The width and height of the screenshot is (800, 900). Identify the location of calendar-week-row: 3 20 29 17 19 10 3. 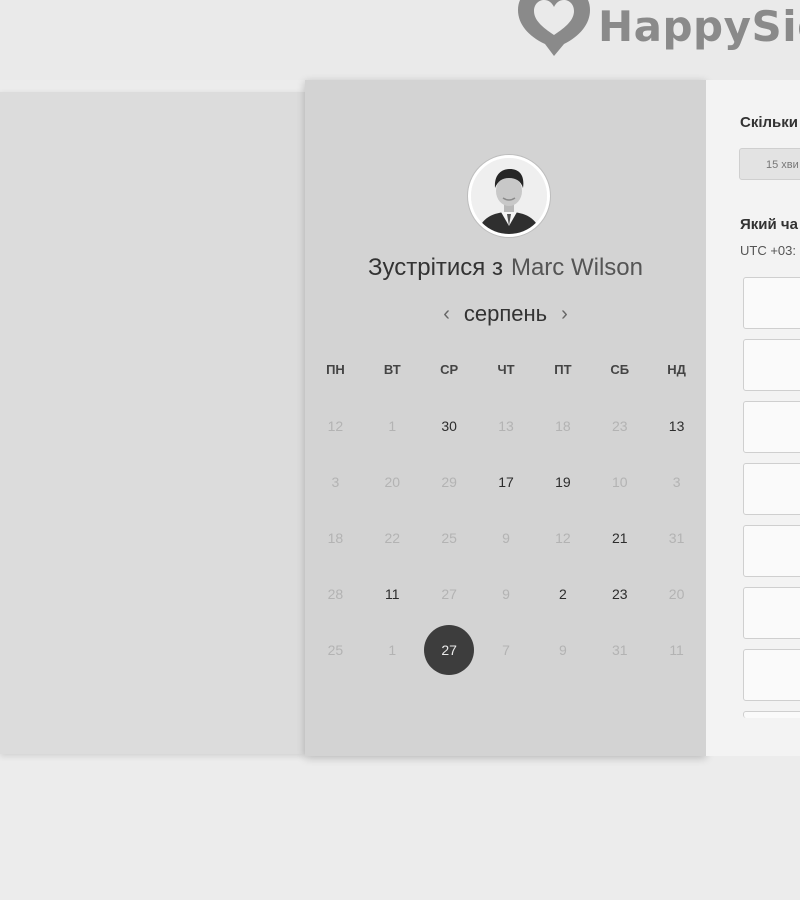
(506, 482).